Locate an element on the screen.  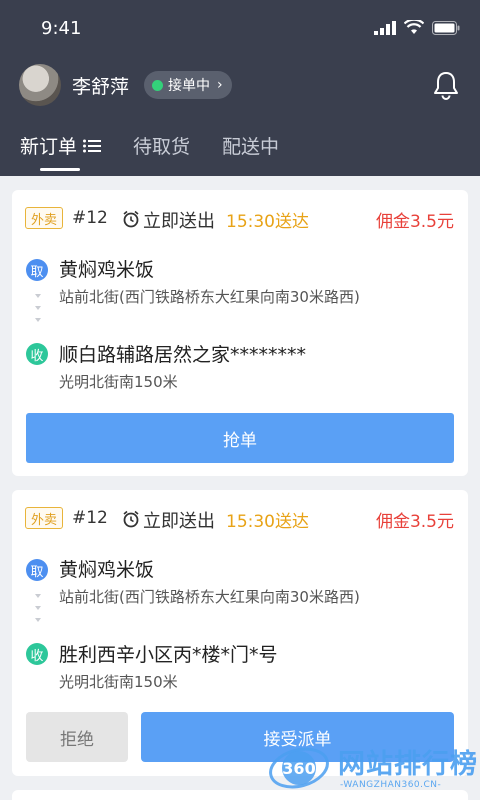
dropoff-name: 顺白路辅路居然之家******** is located at coordinates (183, 355).